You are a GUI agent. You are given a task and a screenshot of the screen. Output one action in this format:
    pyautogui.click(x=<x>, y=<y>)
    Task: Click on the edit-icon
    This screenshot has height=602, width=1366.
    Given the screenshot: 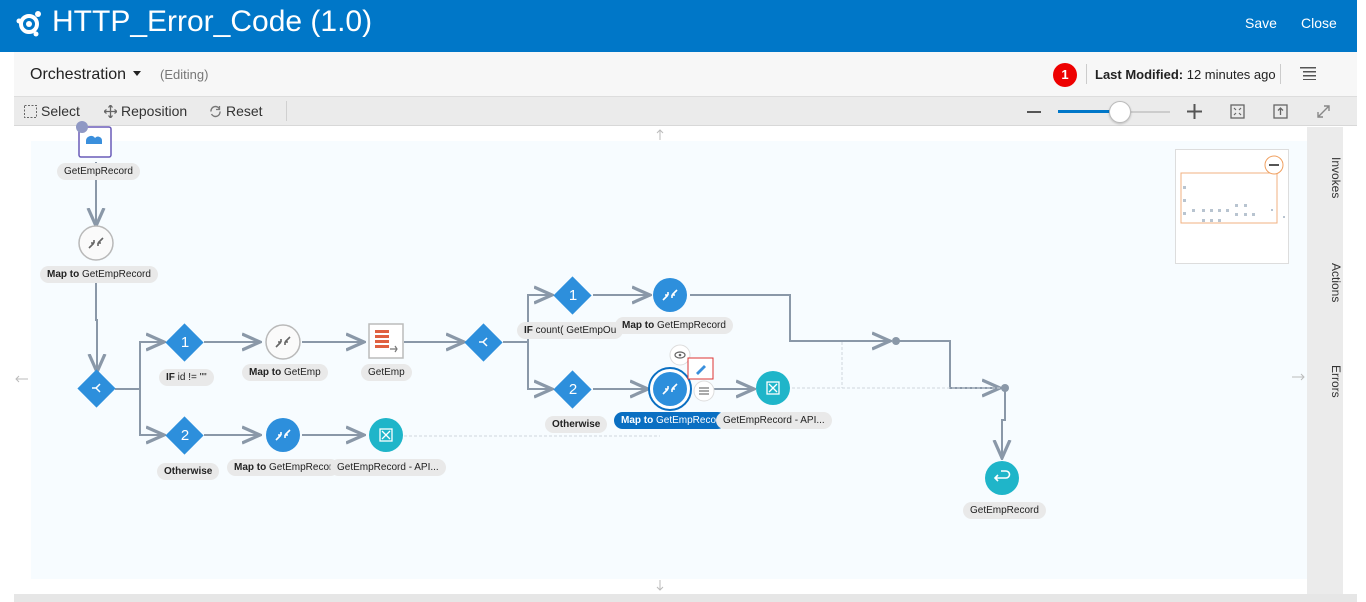 What is the action you would take?
    pyautogui.click(x=700, y=368)
    